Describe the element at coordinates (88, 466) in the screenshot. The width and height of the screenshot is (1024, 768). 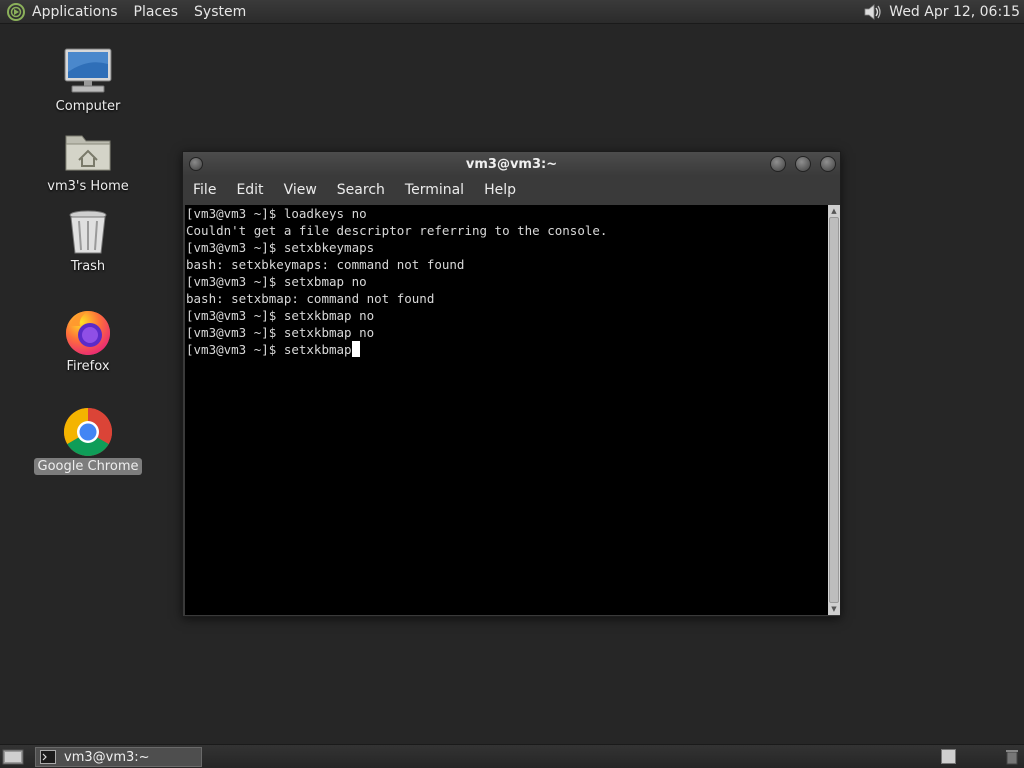
I see `desktop-icon-label: Google Chrome` at that location.